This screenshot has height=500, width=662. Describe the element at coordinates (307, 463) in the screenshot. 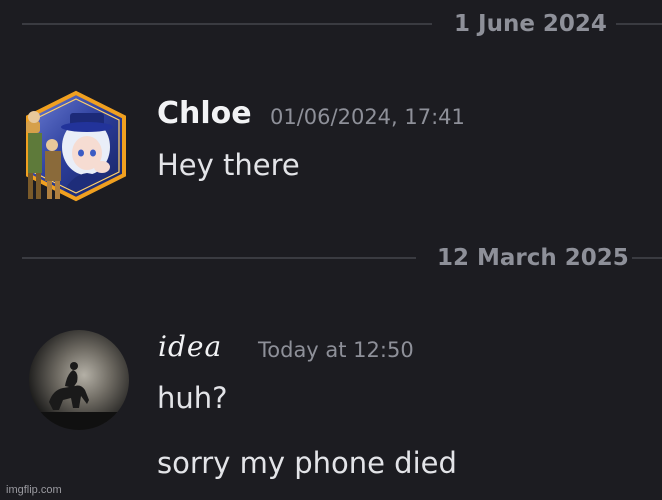

I see `message-text: sorry my phone died` at that location.